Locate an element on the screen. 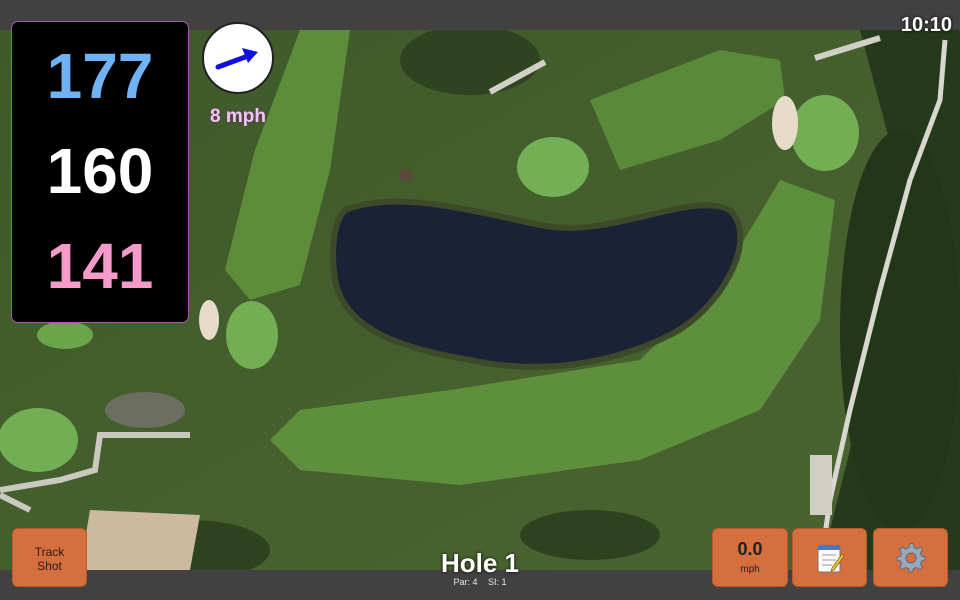 The image size is (960, 600). track-shot-button: Track Shot is located at coordinates (49, 557).